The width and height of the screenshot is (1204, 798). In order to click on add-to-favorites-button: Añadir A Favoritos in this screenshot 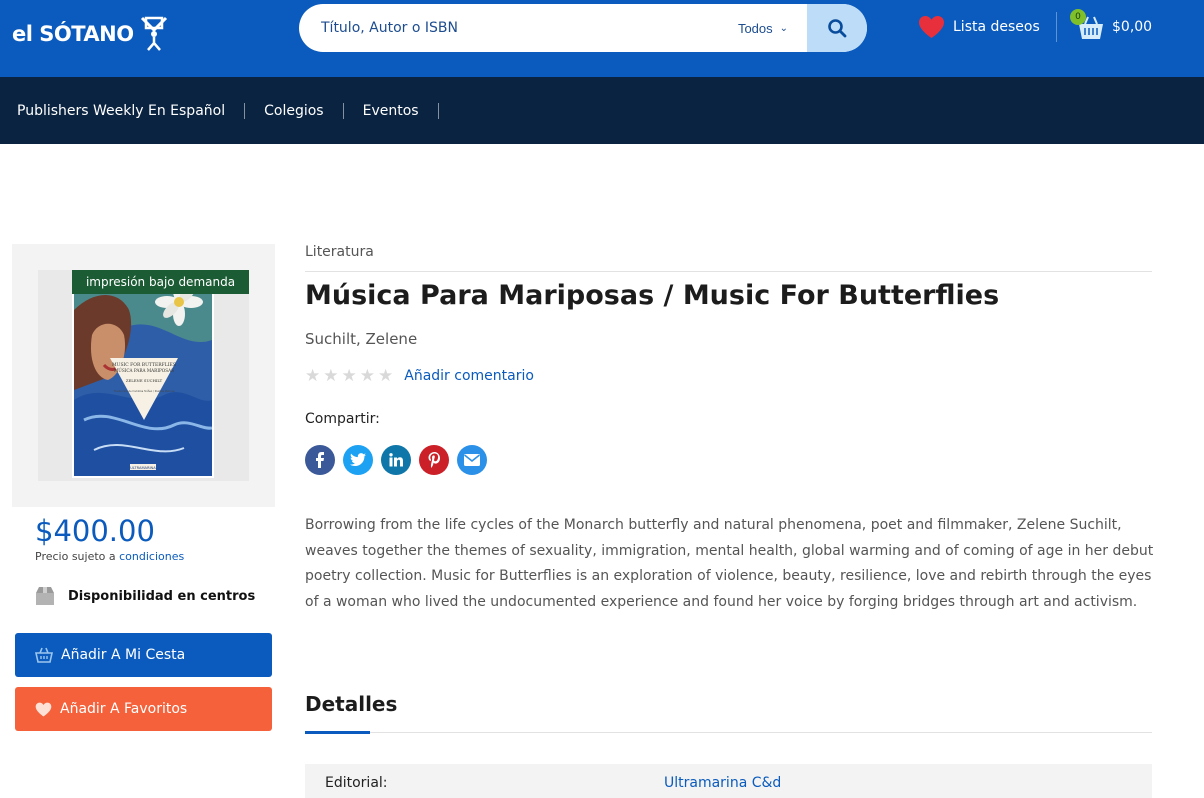, I will do `click(143, 709)`.